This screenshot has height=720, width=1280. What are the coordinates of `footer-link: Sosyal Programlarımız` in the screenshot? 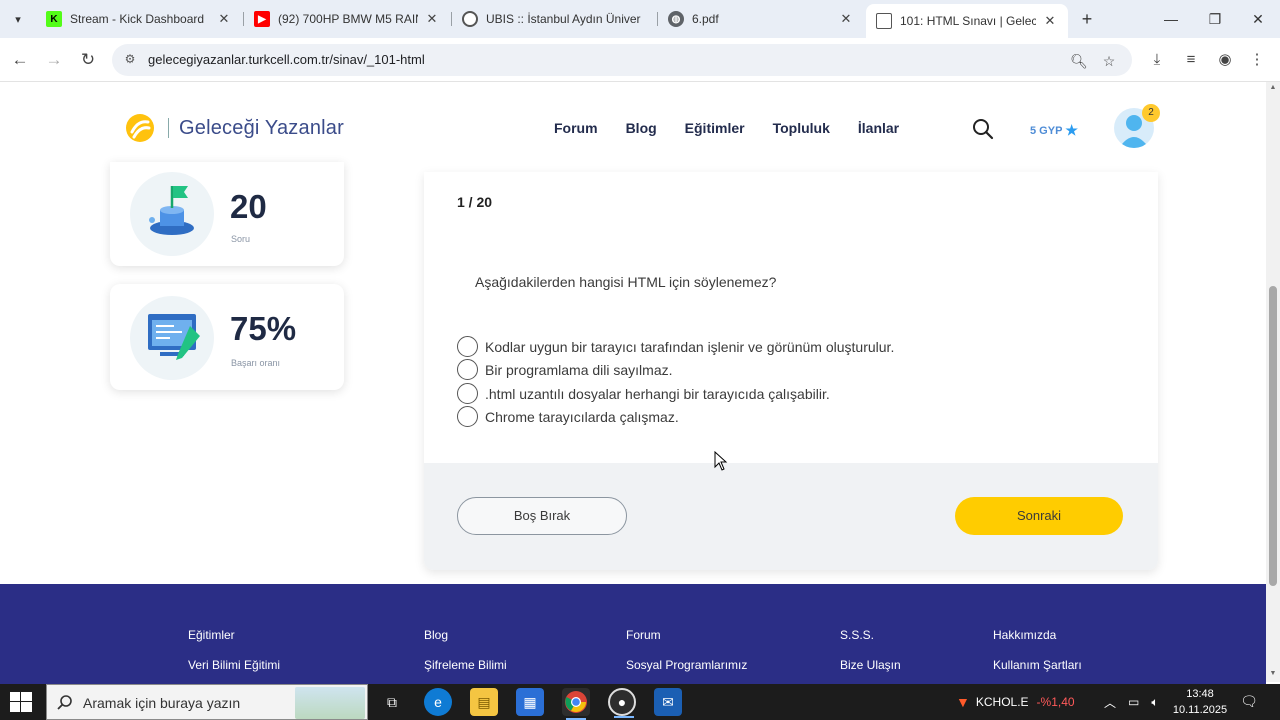 It's located at (686, 665).